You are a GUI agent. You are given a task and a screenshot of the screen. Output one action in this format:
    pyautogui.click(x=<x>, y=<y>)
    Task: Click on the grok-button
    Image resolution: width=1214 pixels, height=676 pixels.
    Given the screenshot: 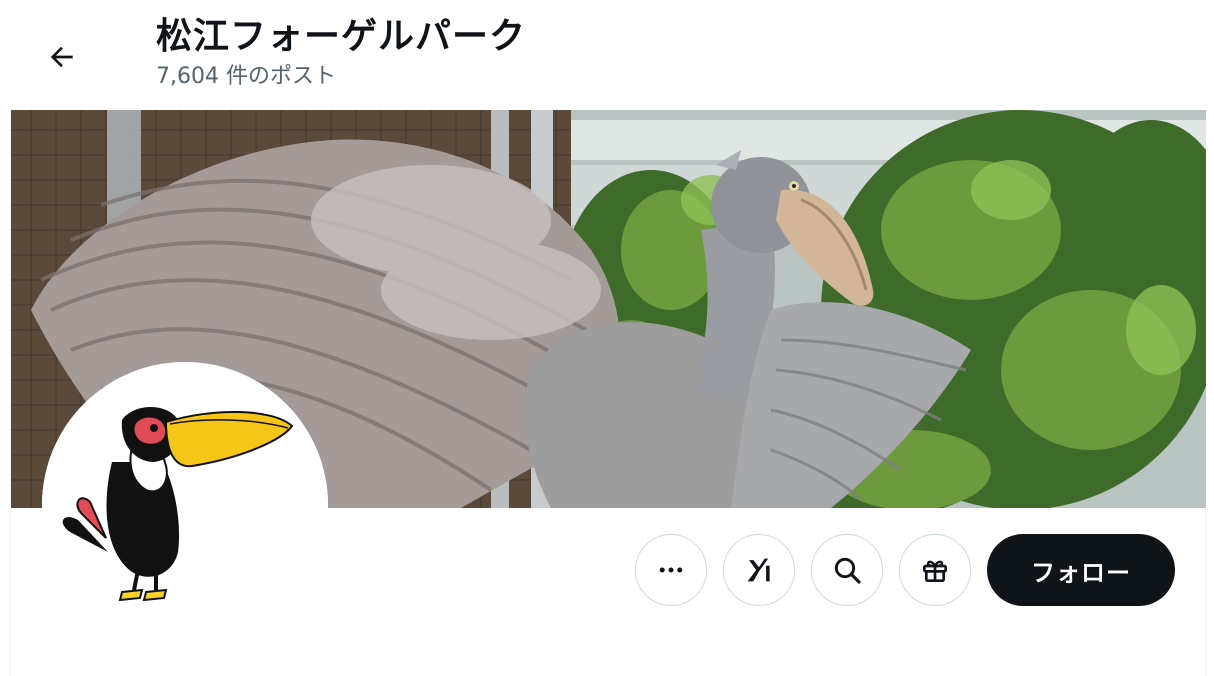 What is the action you would take?
    pyautogui.click(x=759, y=570)
    